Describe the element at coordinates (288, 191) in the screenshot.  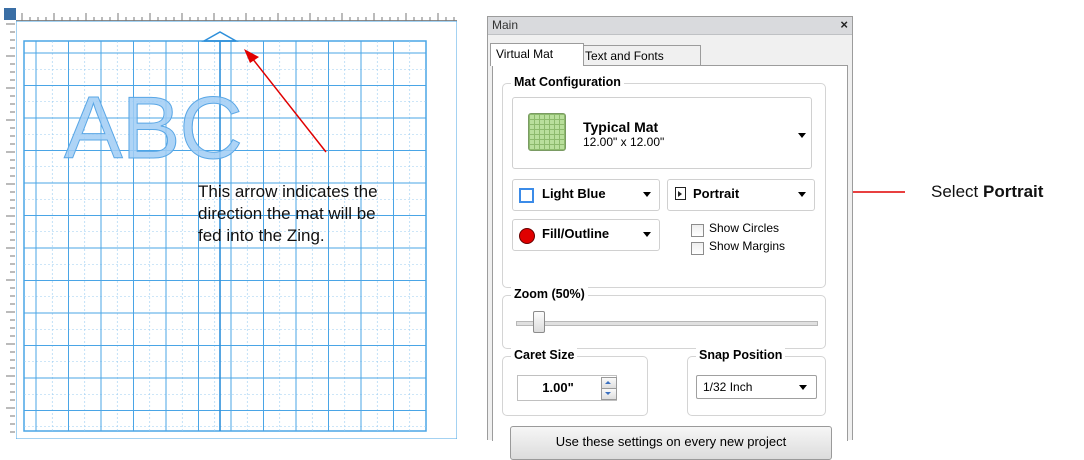
I see `annotation-line-1: This arrow indicates the` at that location.